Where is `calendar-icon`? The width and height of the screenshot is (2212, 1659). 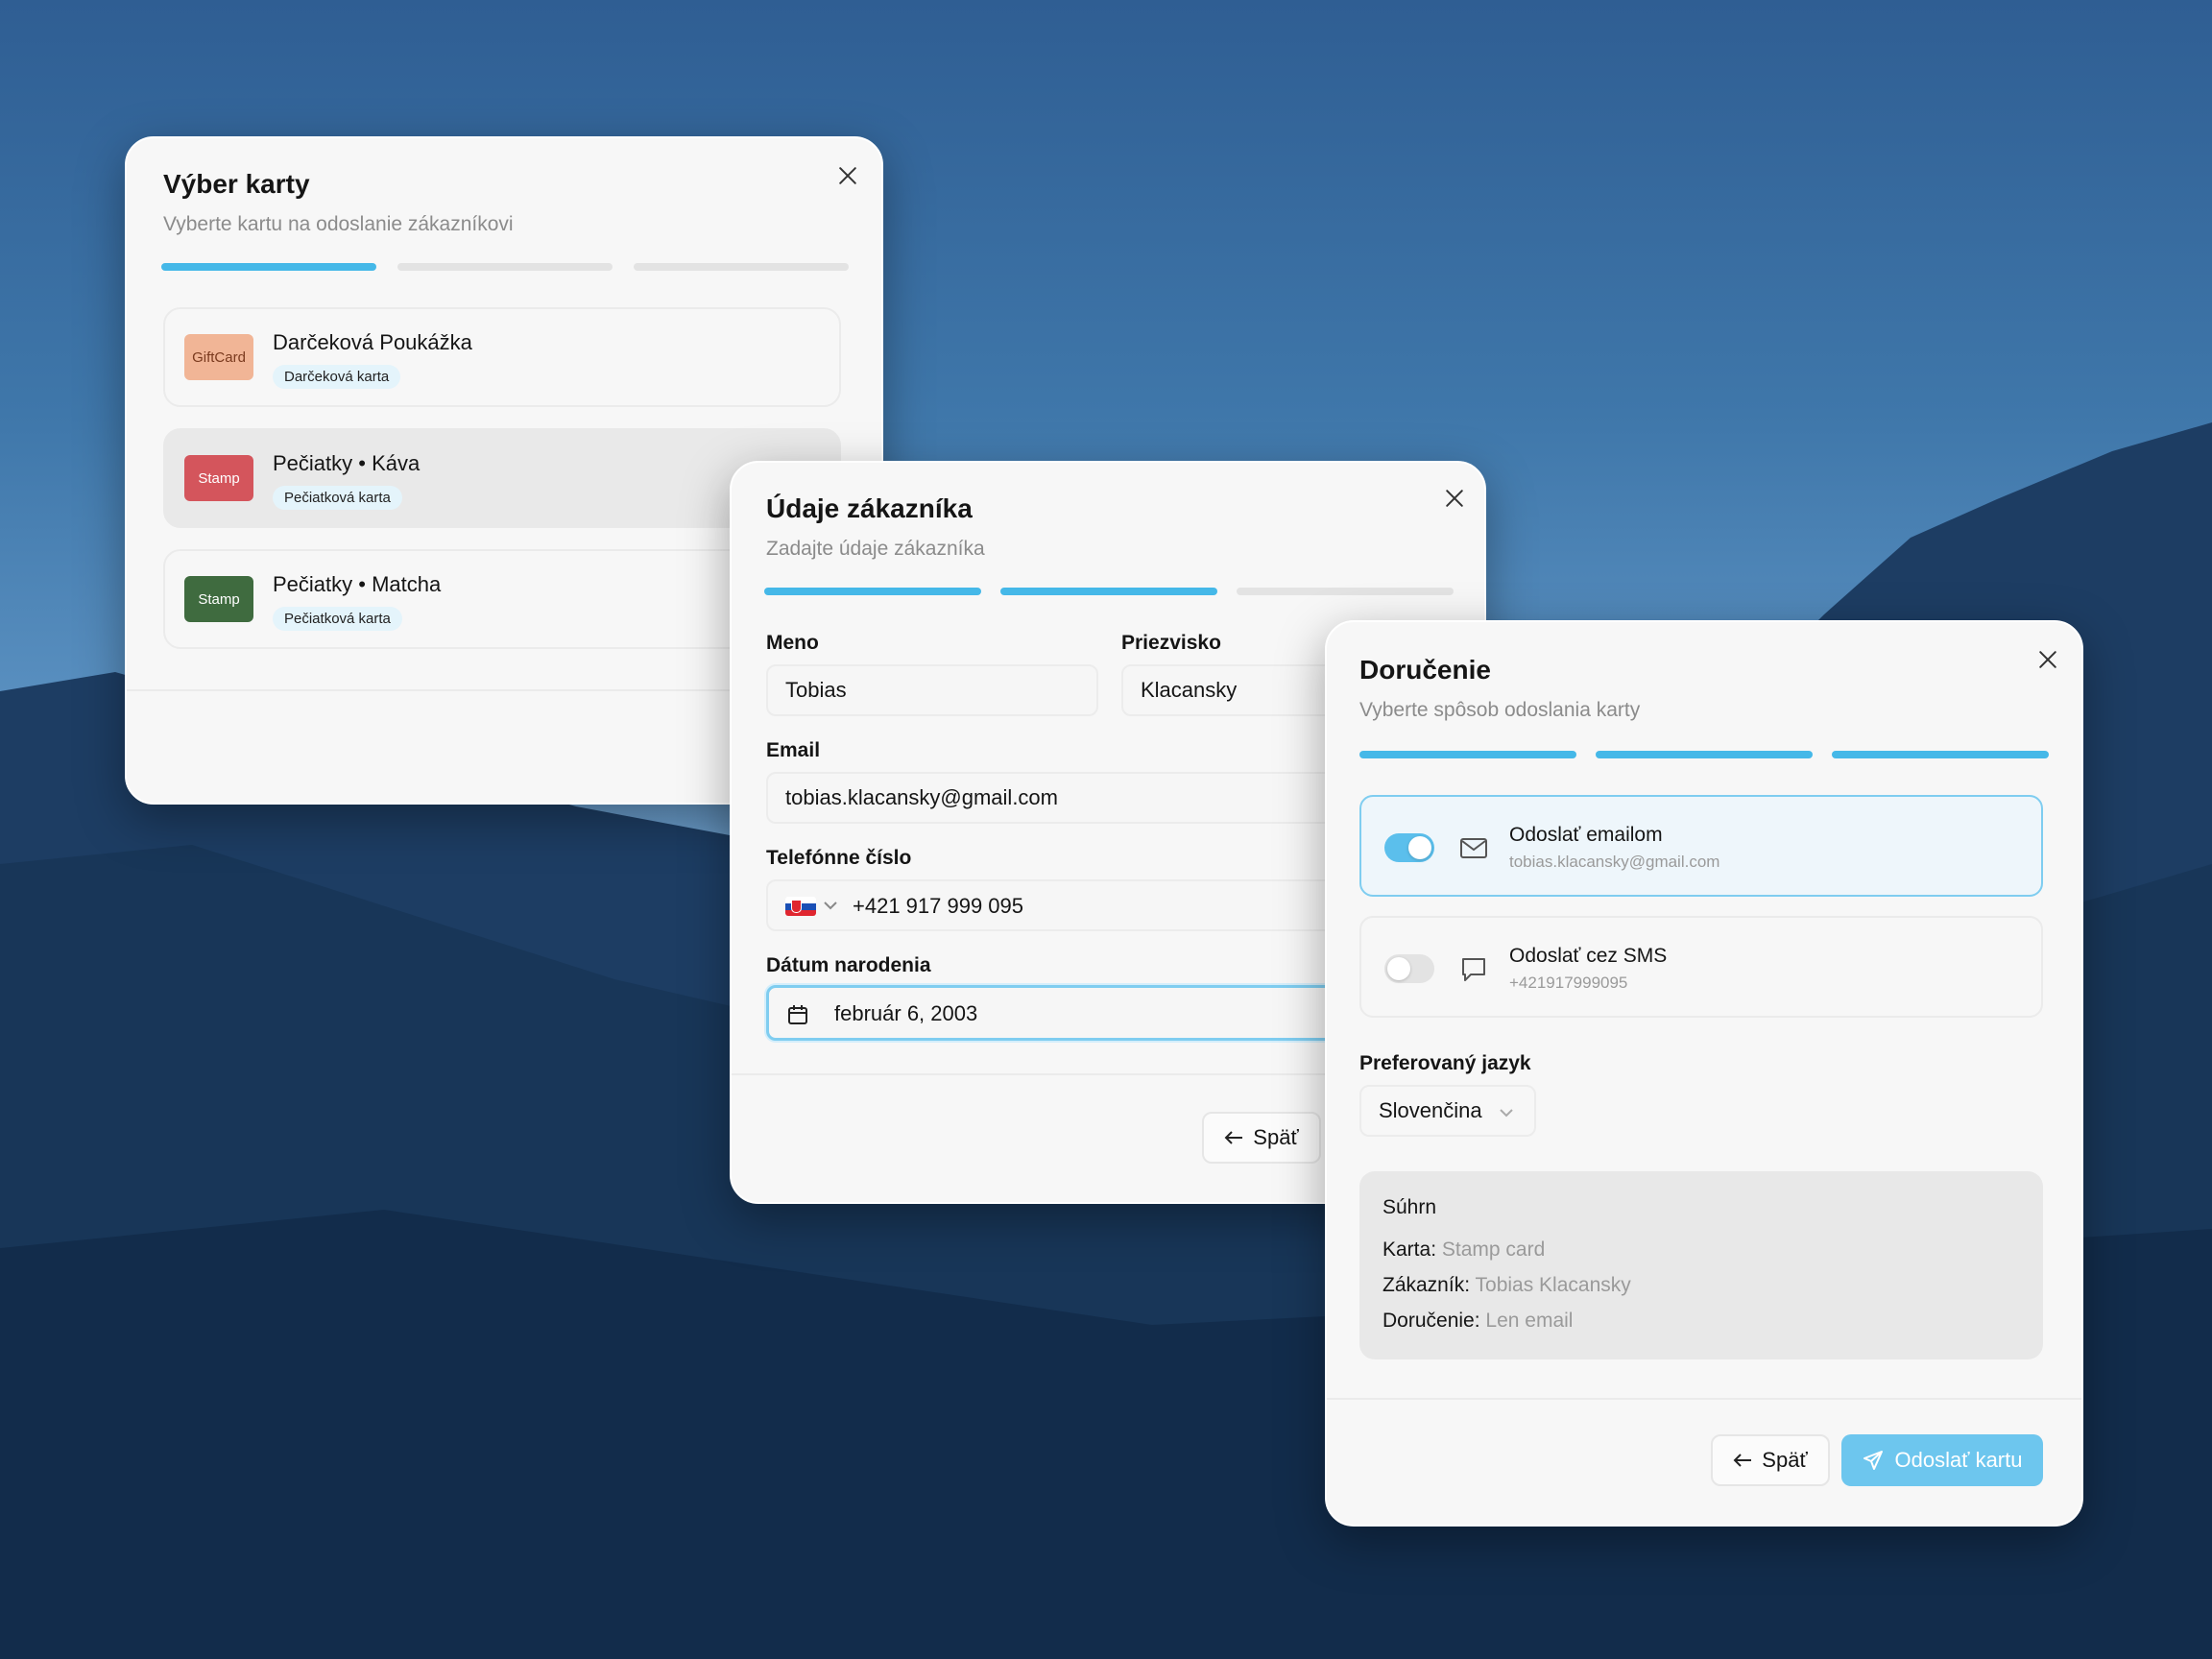
calendar-icon is located at coordinates (797, 1015).